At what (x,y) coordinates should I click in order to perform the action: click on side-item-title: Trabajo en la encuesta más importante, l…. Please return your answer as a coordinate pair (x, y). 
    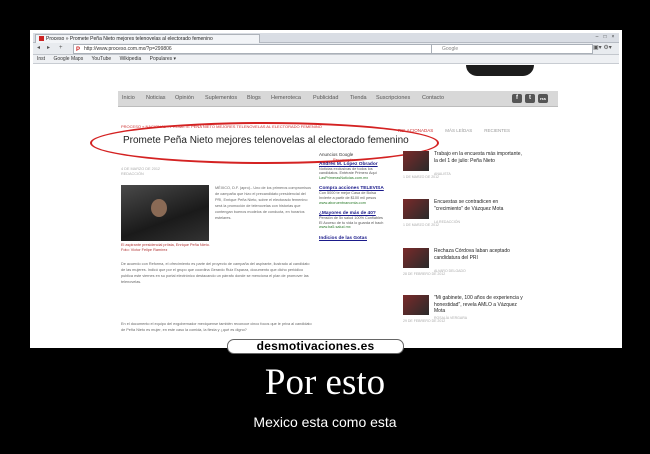
    Looking at the image, I should click on (479, 157).